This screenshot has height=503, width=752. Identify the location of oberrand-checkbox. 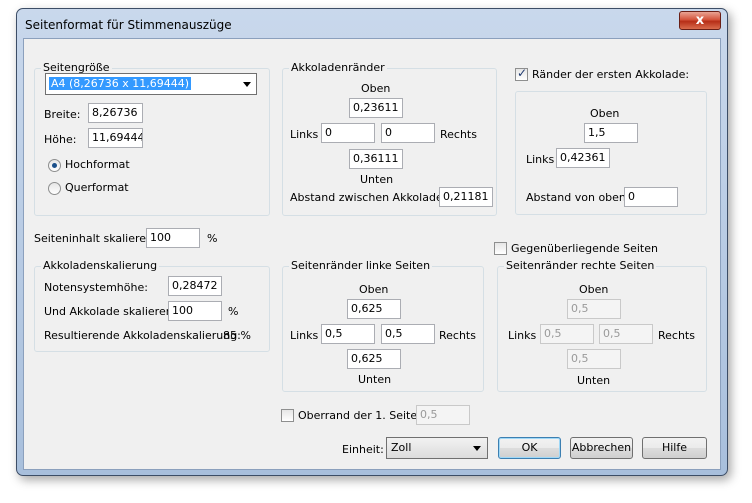
(287, 415).